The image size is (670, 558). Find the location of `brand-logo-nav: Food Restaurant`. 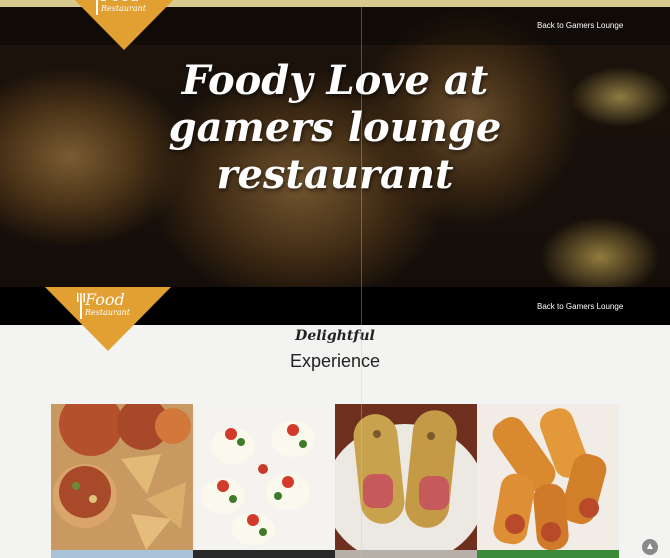

brand-logo-nav: Food Restaurant is located at coordinates (108, 319).